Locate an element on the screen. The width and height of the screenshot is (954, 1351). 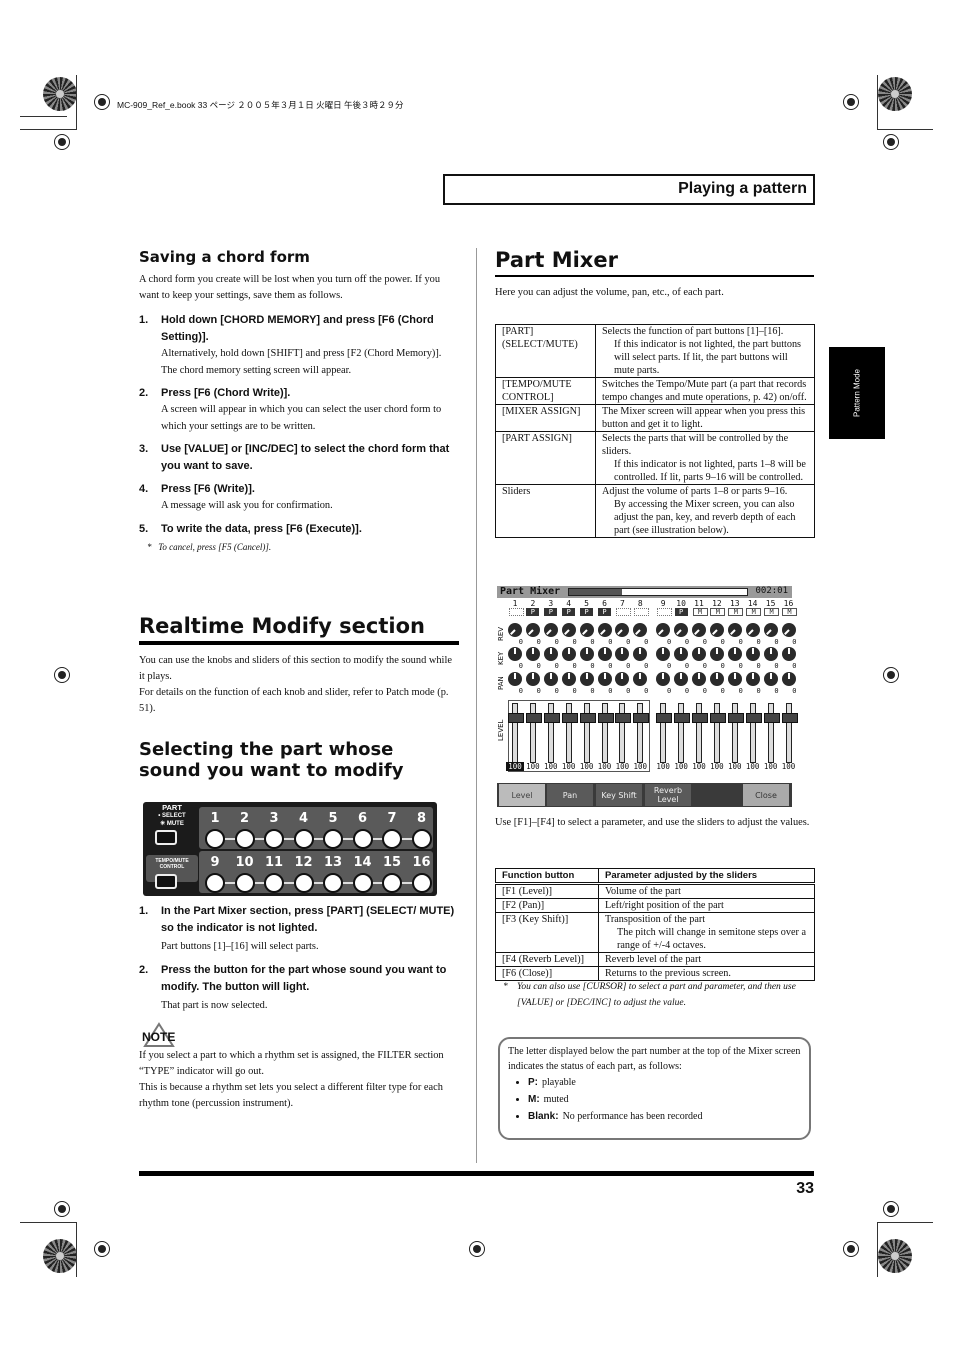
tab-key-shift: Key Shift is located at coordinates (619, 795).